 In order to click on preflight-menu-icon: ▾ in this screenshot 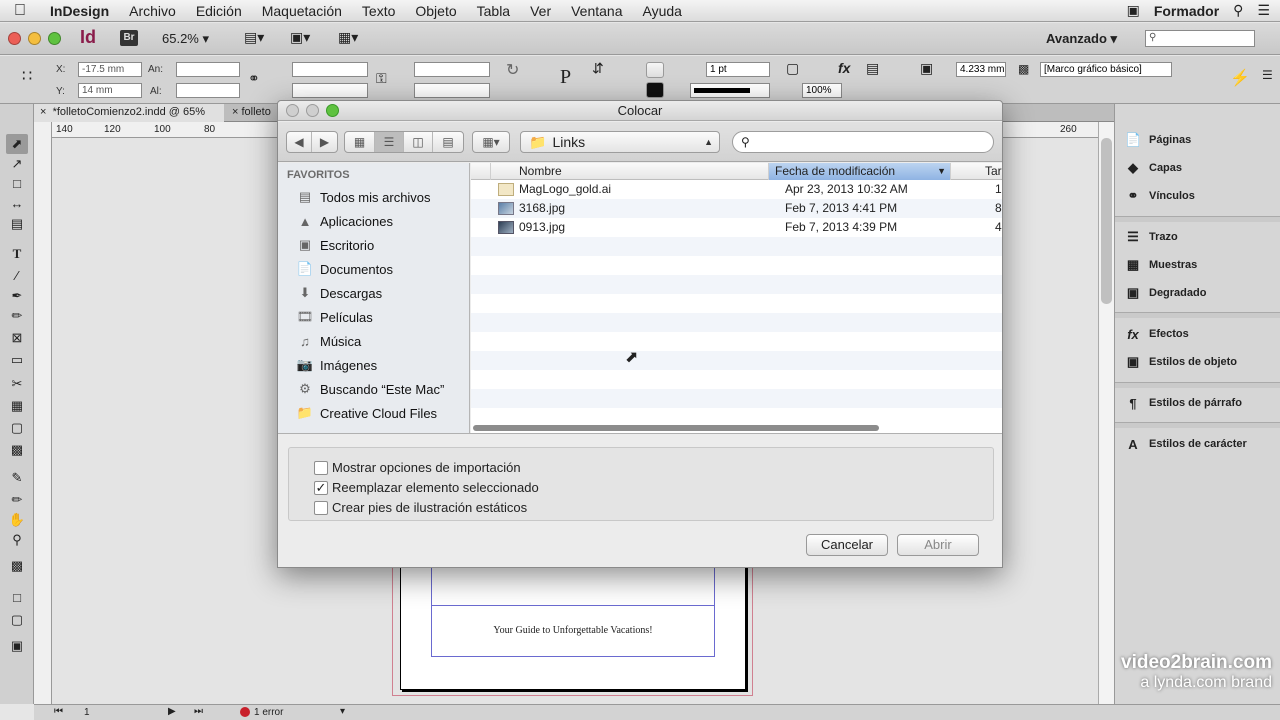, I will do `click(342, 711)`.